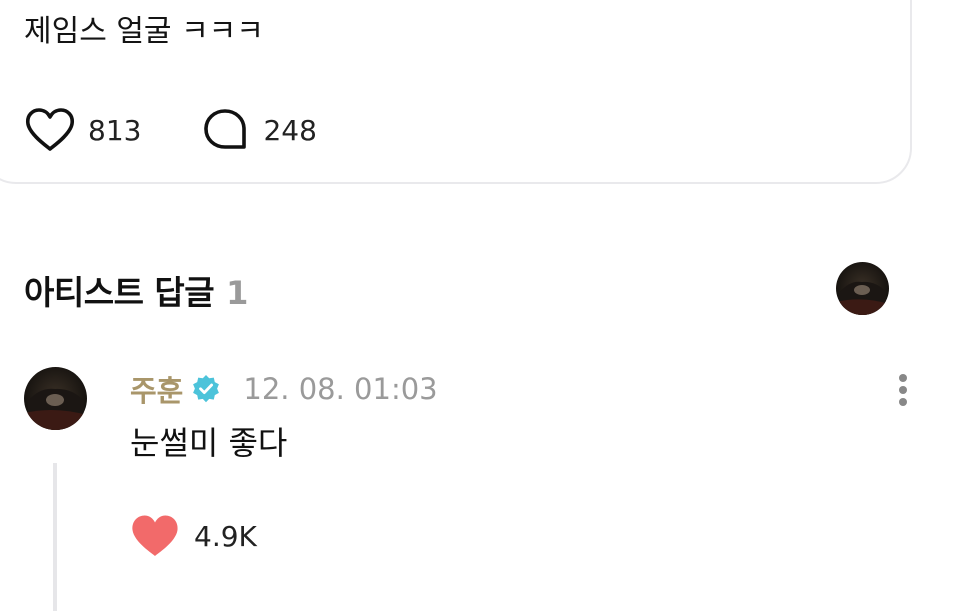  I want to click on comment-author-avatar, so click(55, 398).